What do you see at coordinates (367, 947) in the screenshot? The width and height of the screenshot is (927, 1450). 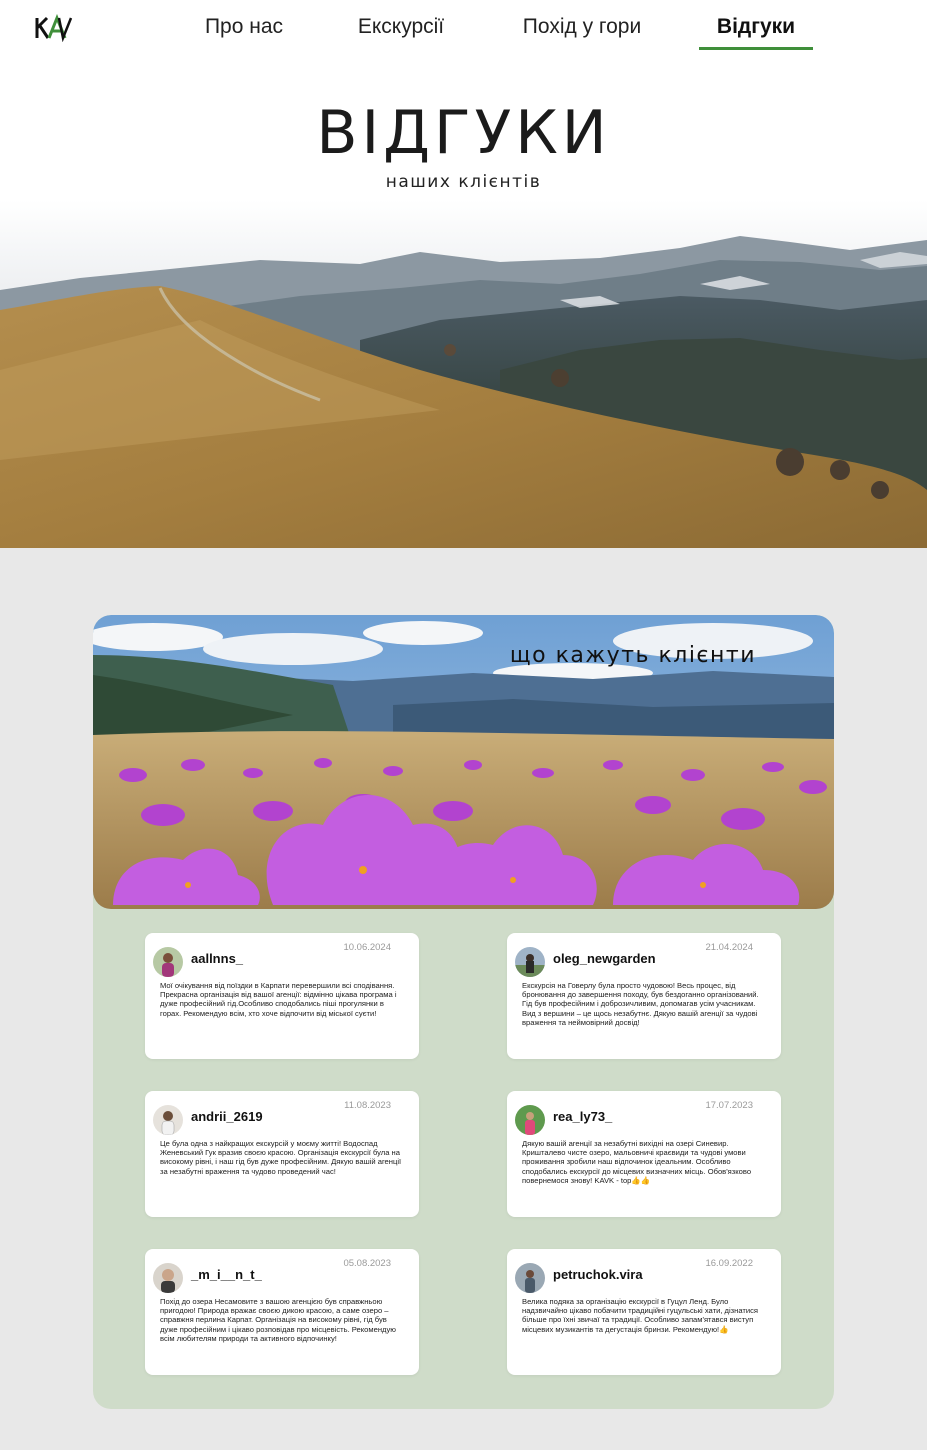 I see `review-date: 10.06.2024` at bounding box center [367, 947].